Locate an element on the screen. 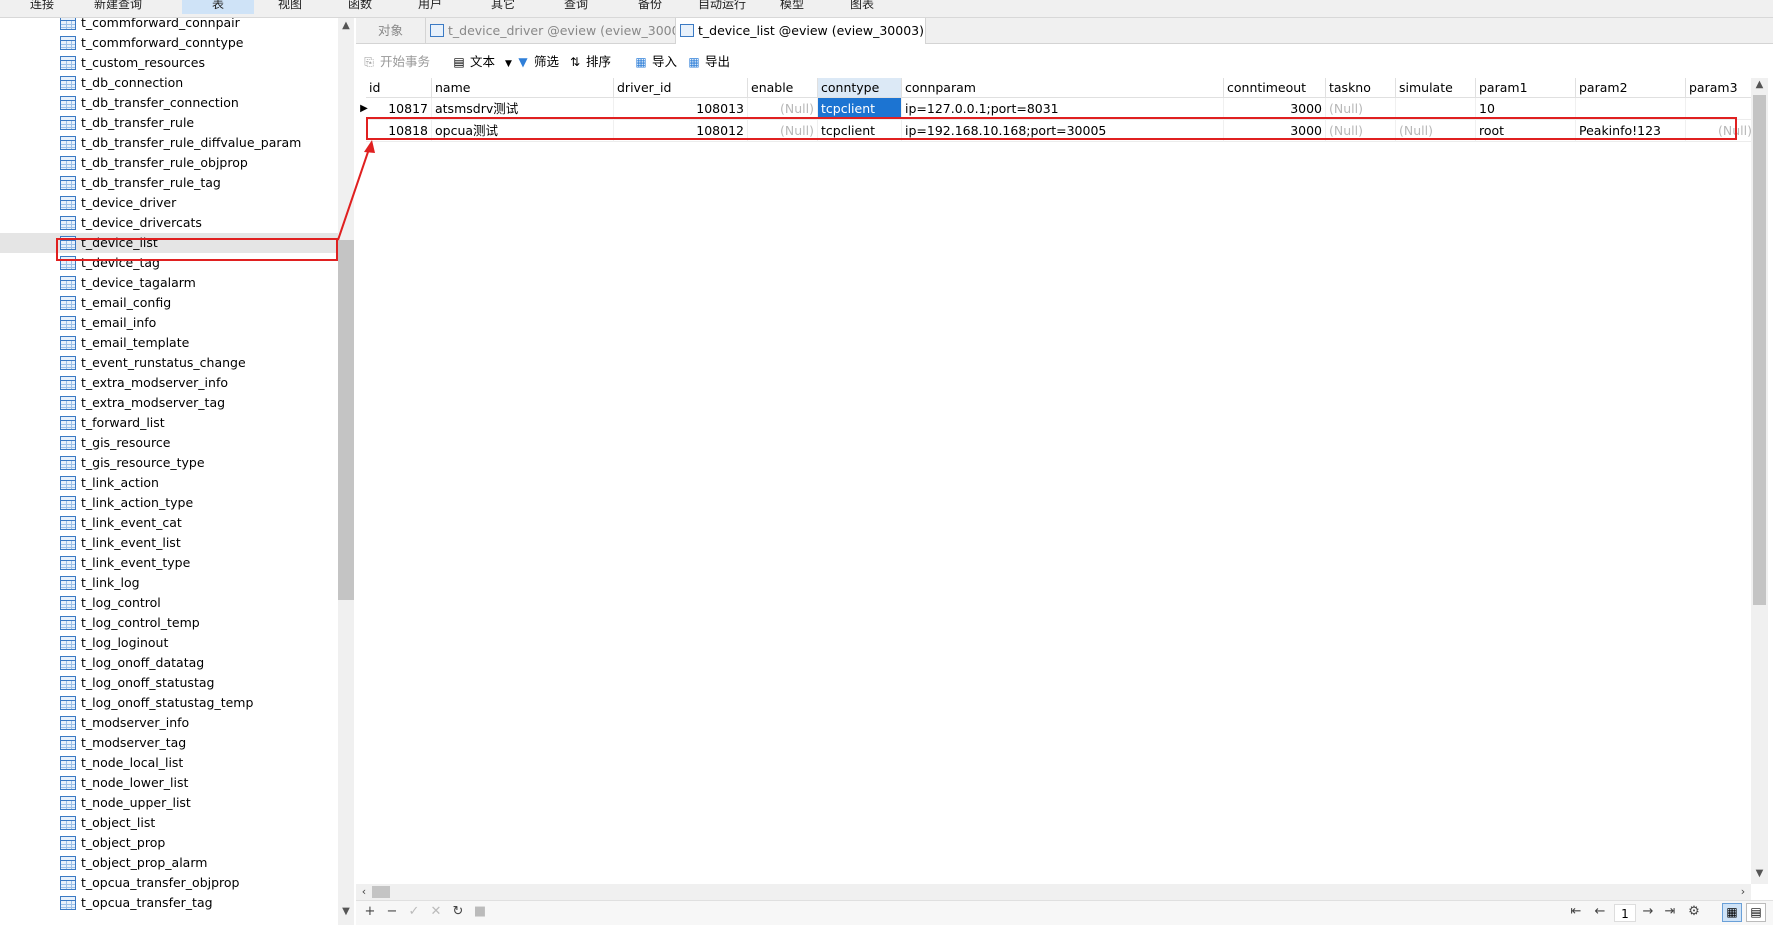 The height and width of the screenshot is (925, 1773). menu-other: 其它 is located at coordinates (503, 7).